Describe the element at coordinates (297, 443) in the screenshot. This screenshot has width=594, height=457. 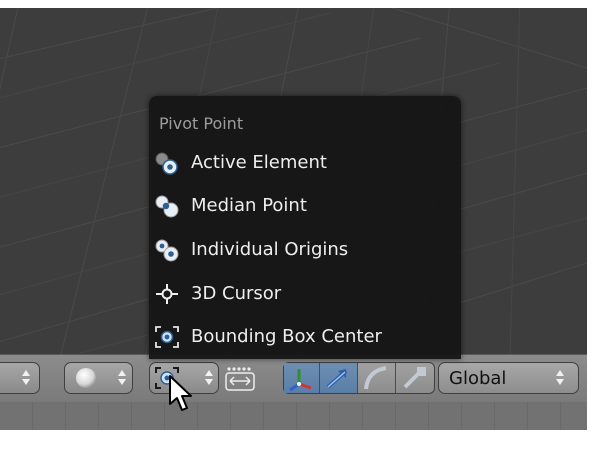
I see `bottom-margin` at that location.